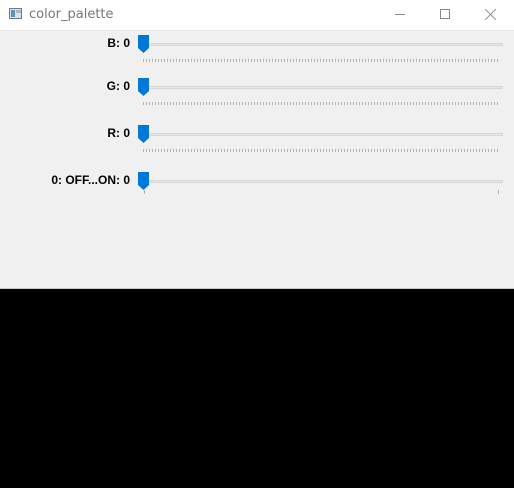 This screenshot has width=514, height=488. What do you see at coordinates (323, 44) in the screenshot?
I see `trackbar-b-groove` at bounding box center [323, 44].